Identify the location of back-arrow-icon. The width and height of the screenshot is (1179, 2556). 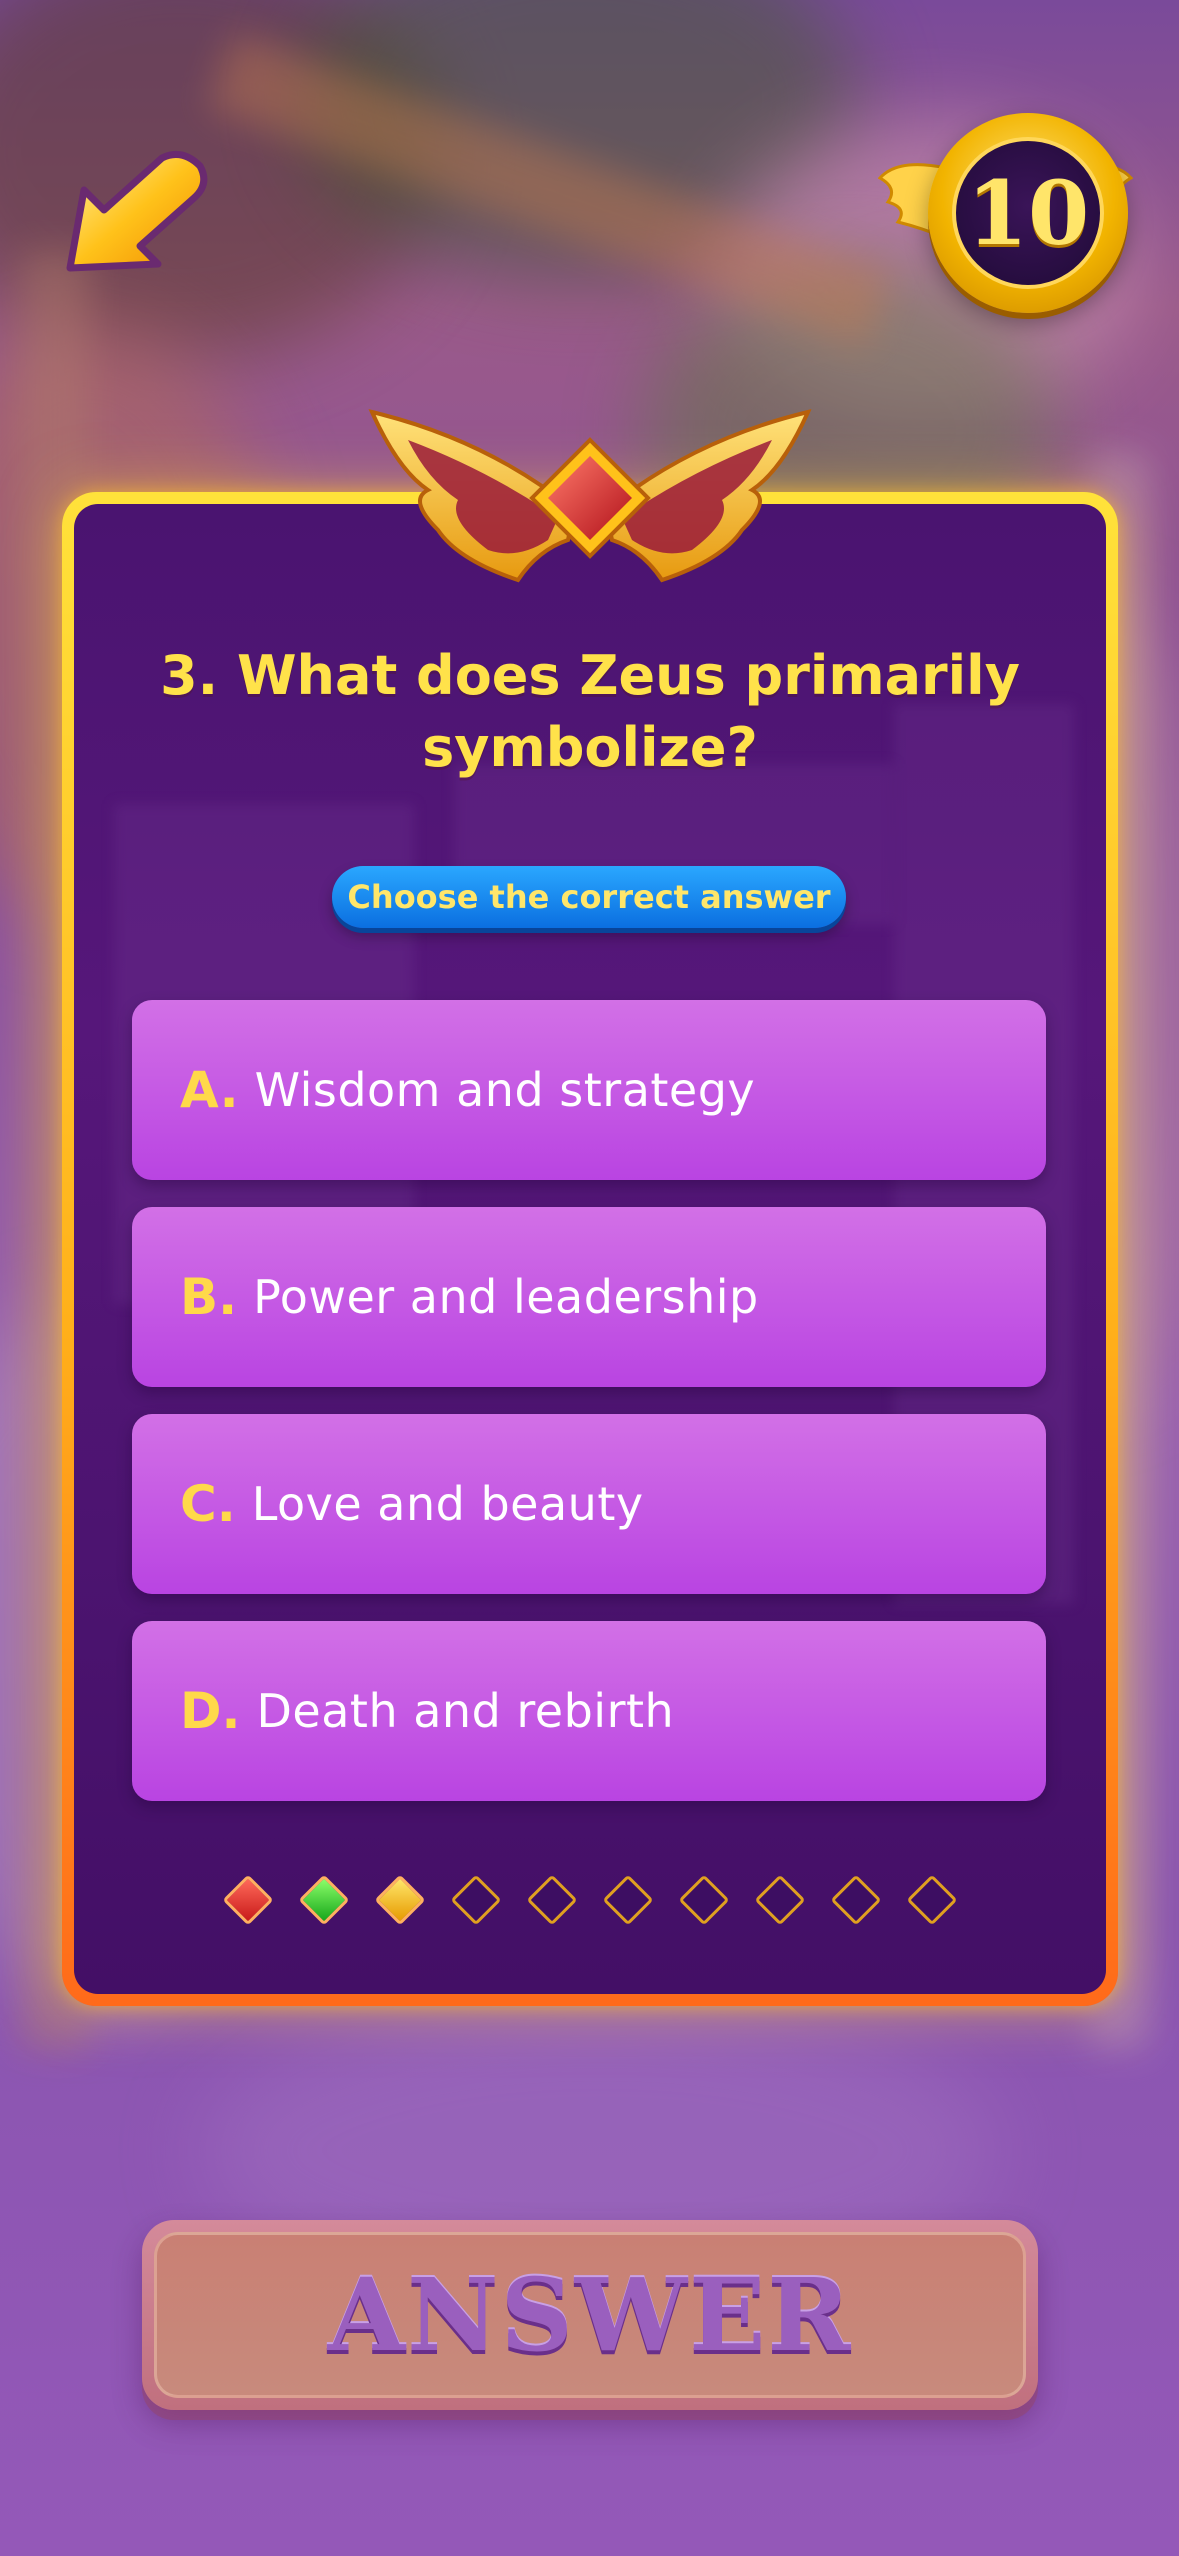
(137, 211).